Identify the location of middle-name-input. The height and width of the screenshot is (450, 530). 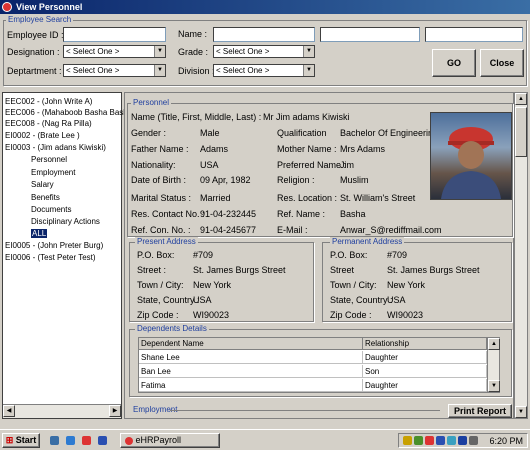
(370, 34).